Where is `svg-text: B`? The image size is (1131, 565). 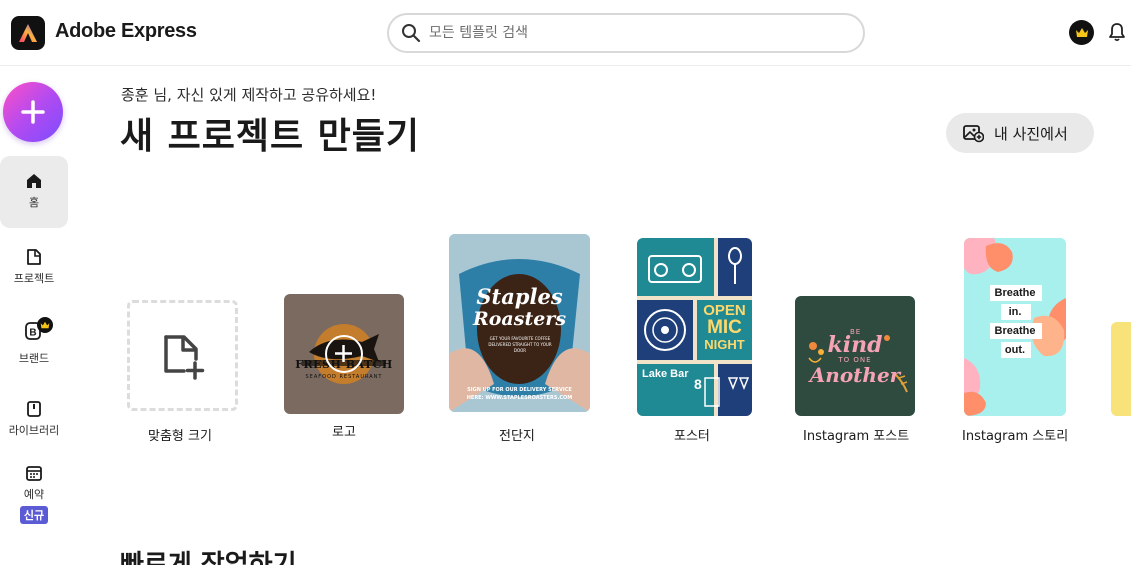 svg-text: B is located at coordinates (32, 333).